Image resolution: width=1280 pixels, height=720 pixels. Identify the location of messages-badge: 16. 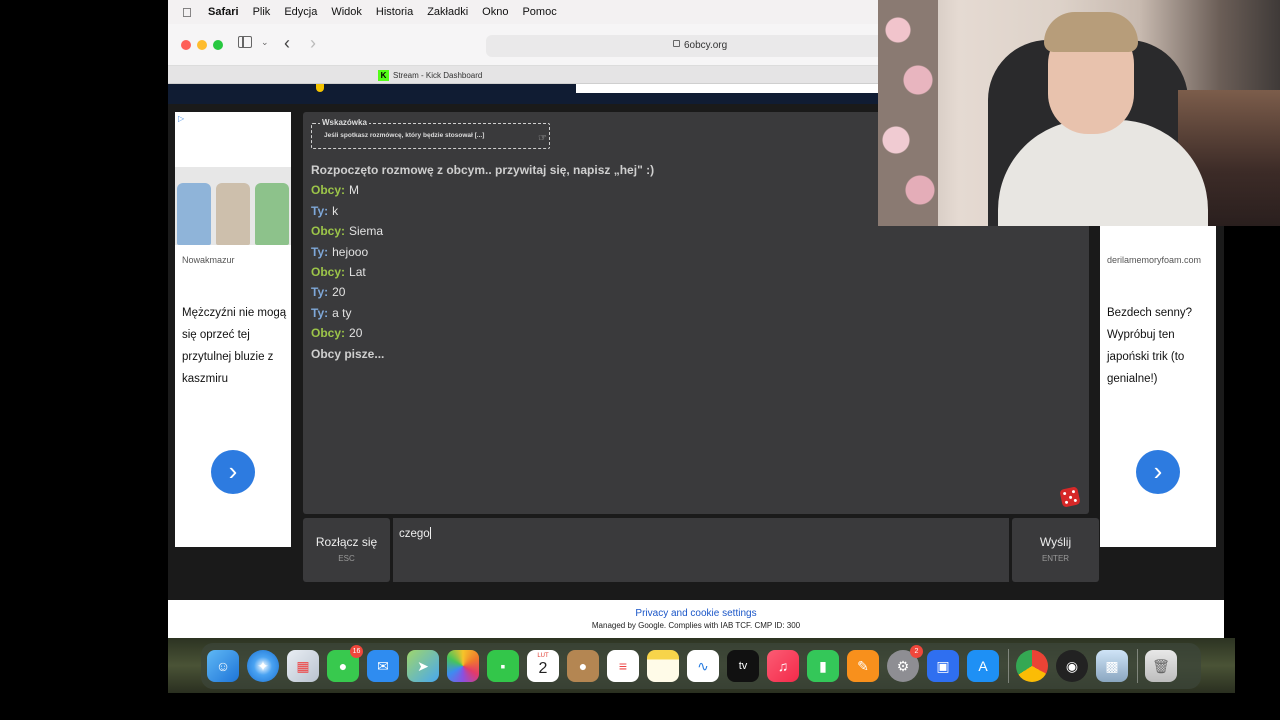
(356, 651).